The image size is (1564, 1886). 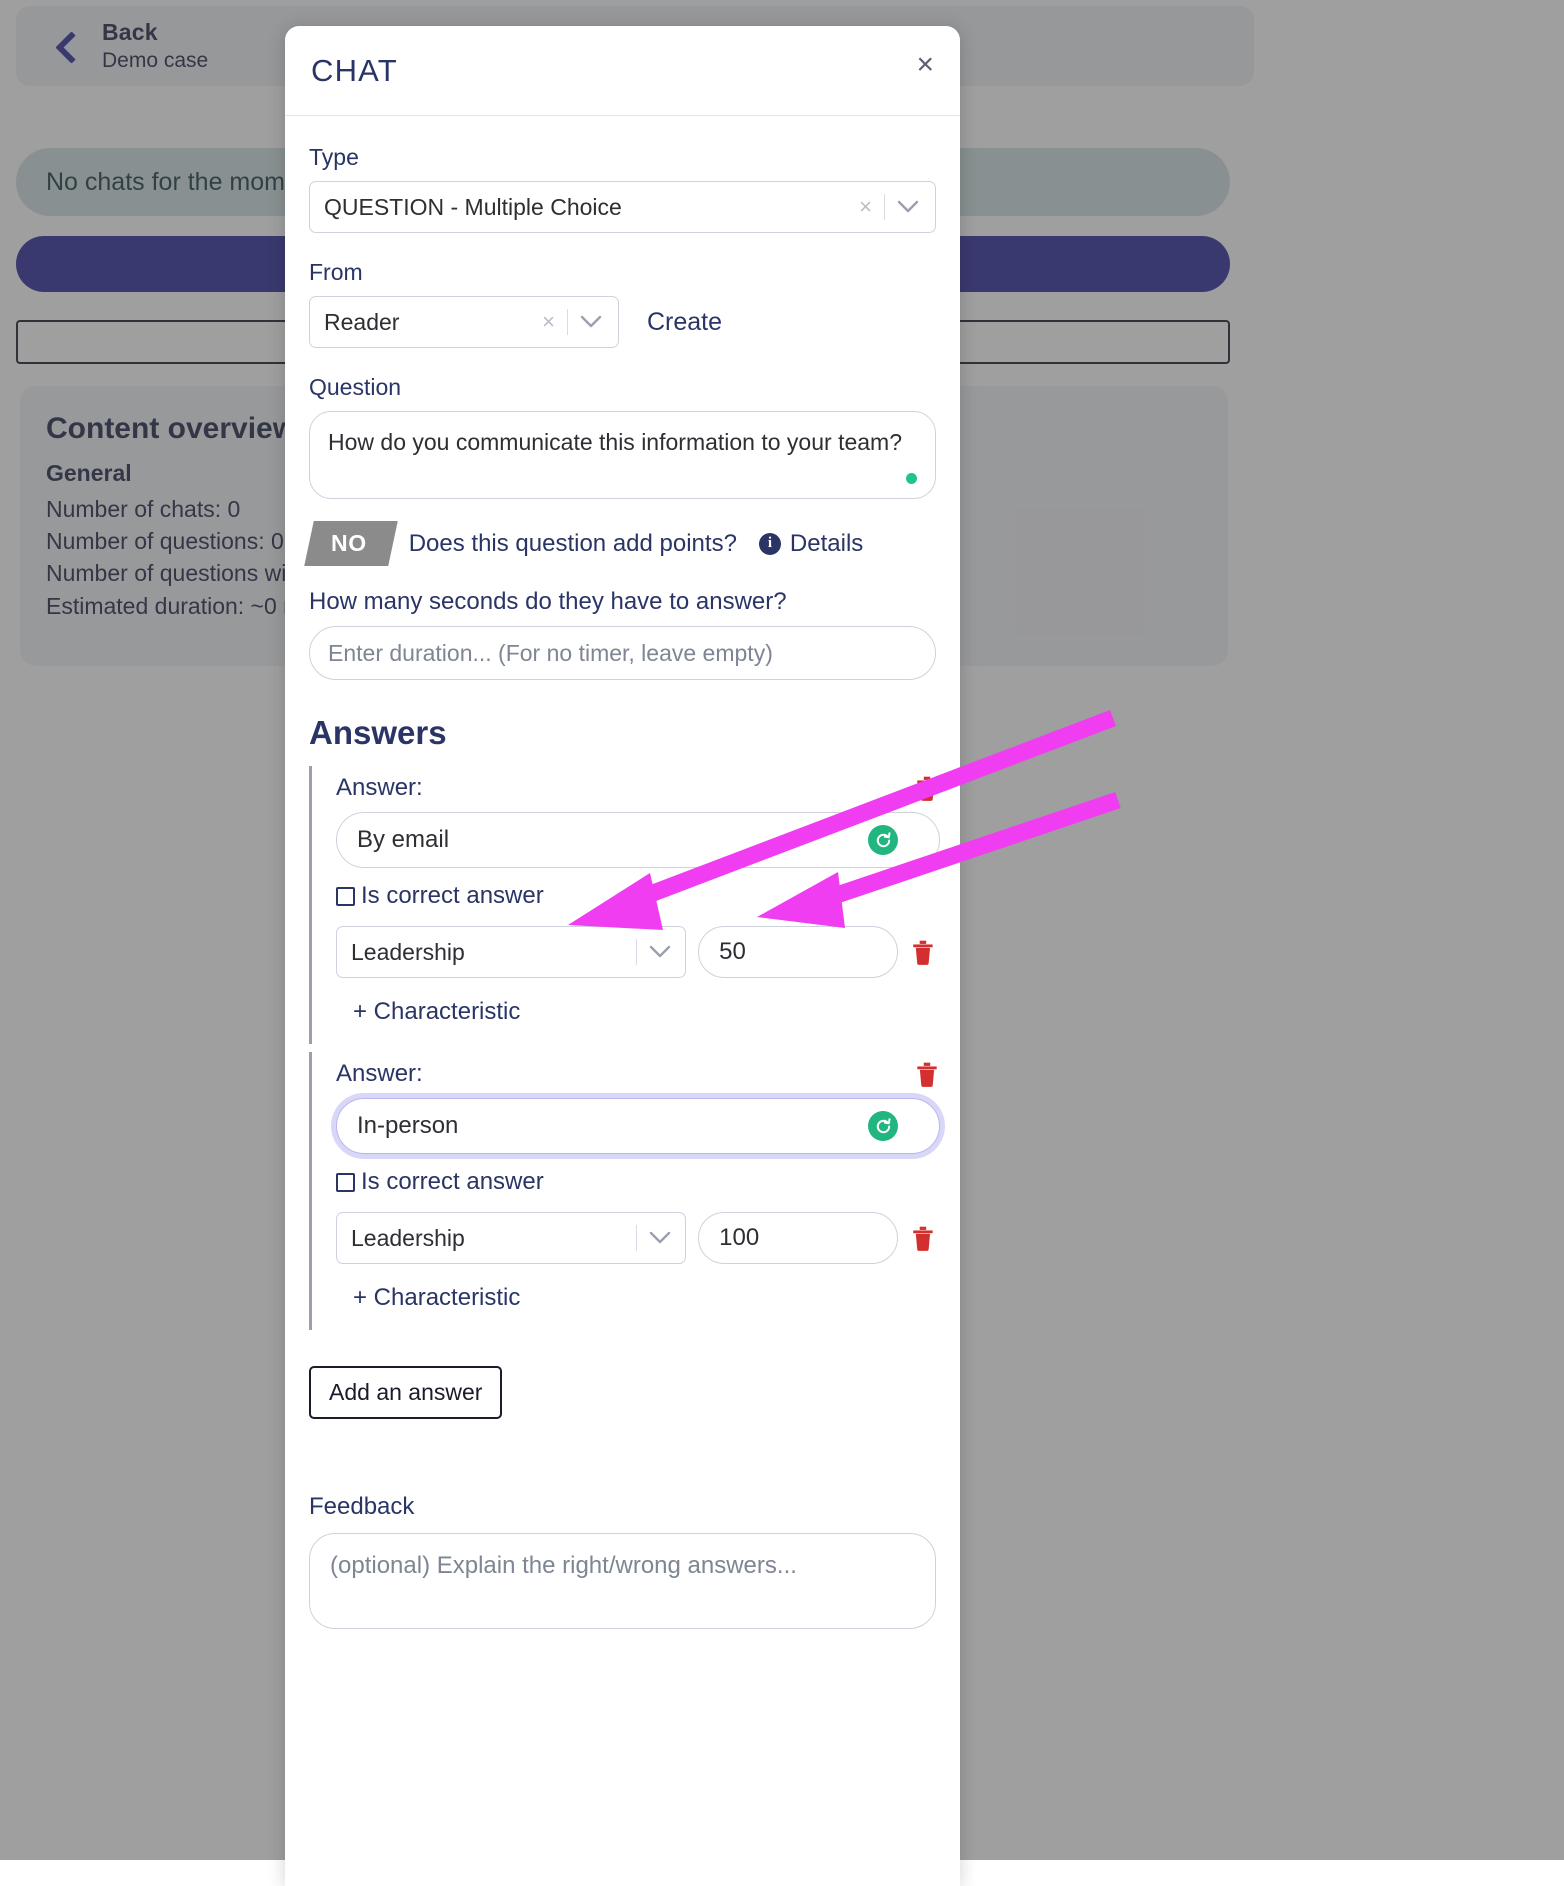 What do you see at coordinates (622, 71) in the screenshot?
I see `modal-header: CHAT ×` at bounding box center [622, 71].